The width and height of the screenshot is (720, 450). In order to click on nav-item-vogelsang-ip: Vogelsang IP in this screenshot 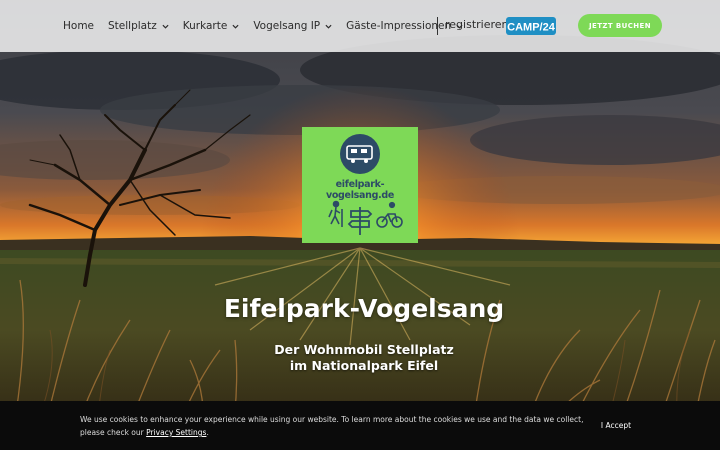, I will do `click(292, 26)`.